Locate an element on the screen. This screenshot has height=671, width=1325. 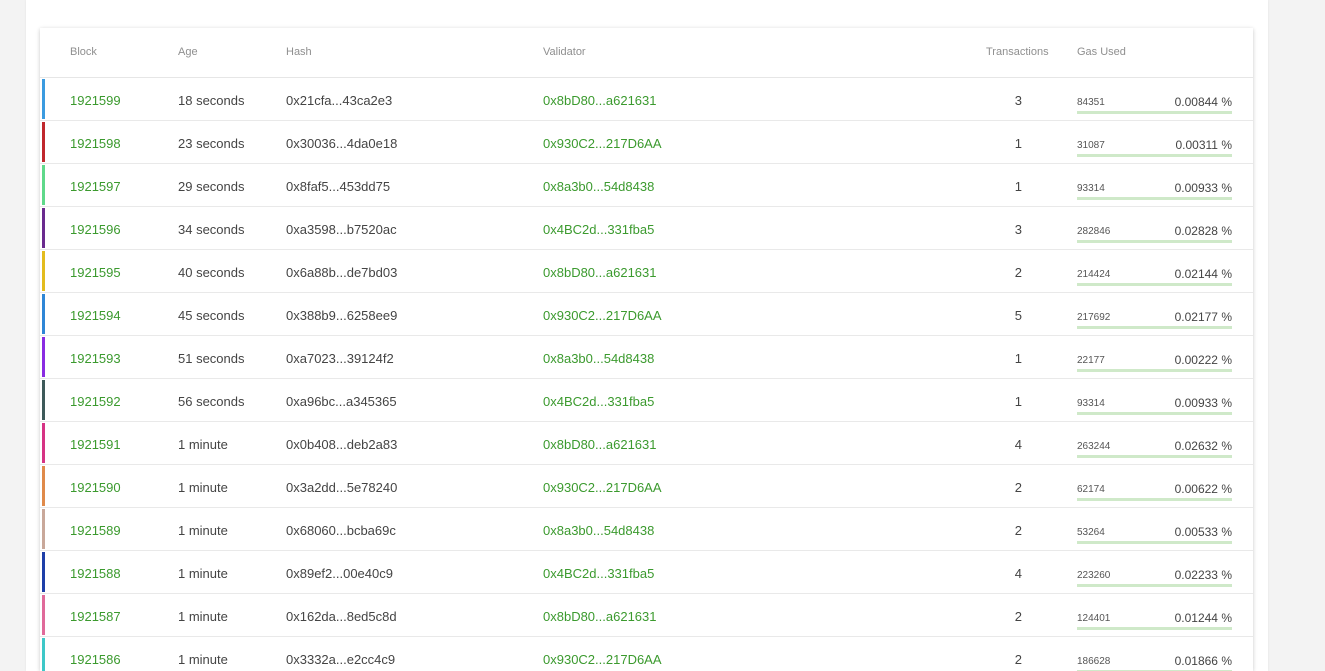
header-validator: Validator is located at coordinates (564, 52).